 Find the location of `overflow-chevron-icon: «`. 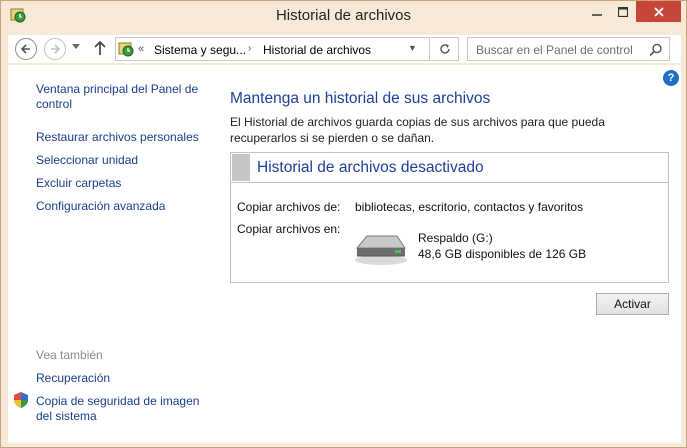

overflow-chevron-icon: « is located at coordinates (141, 49).